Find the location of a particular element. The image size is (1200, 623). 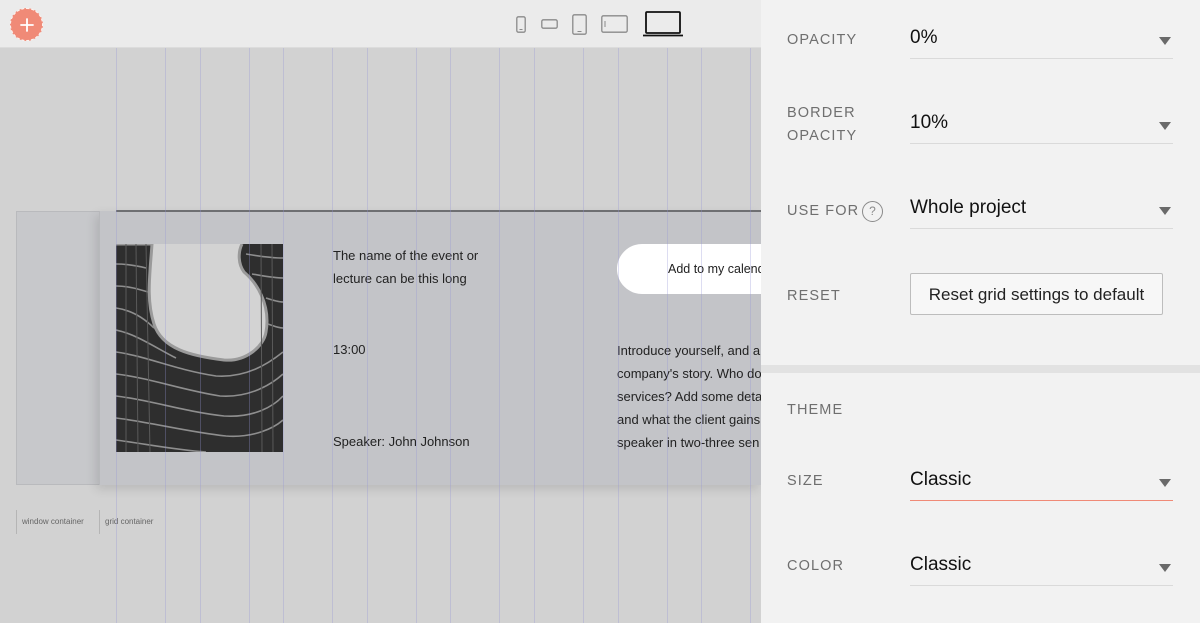

opacity-label: OPACITY is located at coordinates (822, 40).